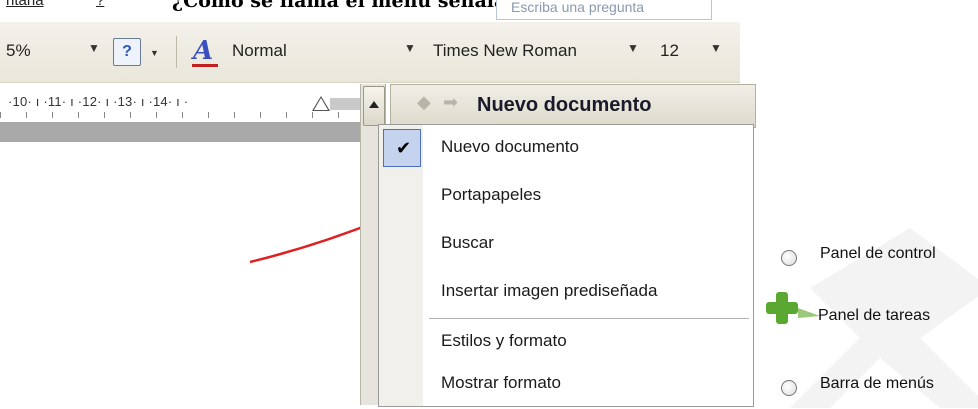  I want to click on right-indent-marker, so click(321, 104).